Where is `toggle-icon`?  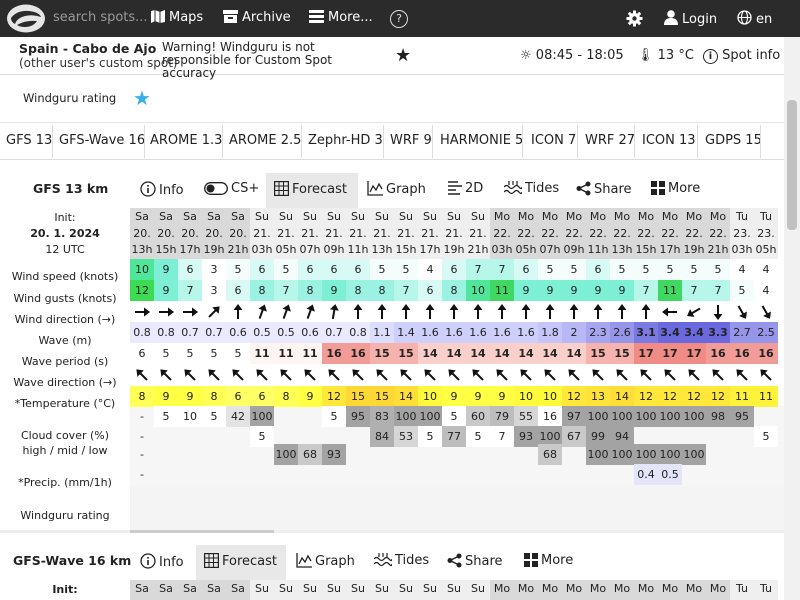
toggle-icon is located at coordinates (216, 188).